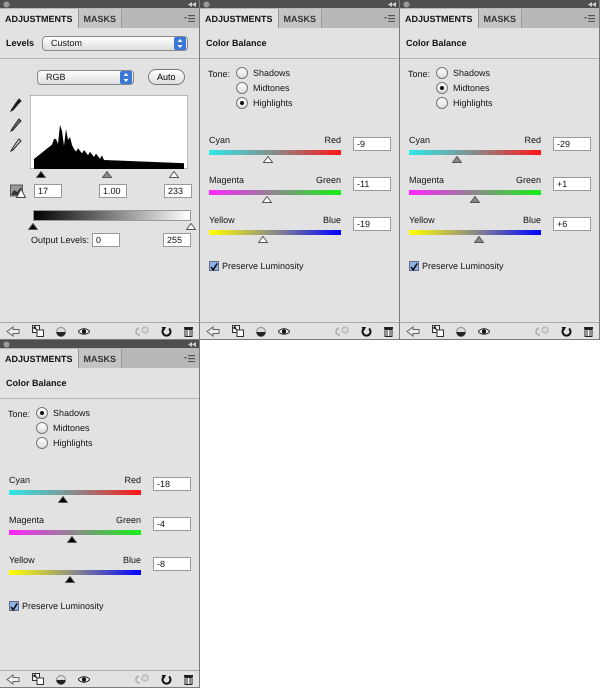  I want to click on channel-dropdown: RGB, so click(85, 77).